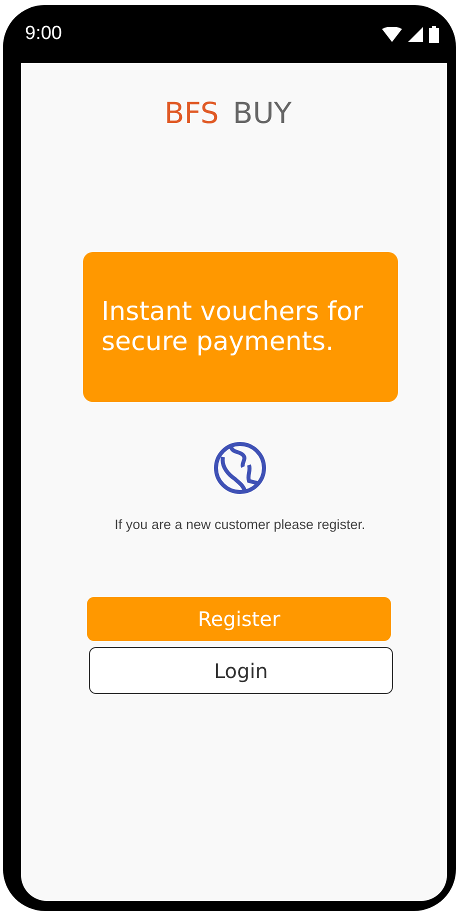 The width and height of the screenshot is (456, 911). What do you see at coordinates (233, 327) in the screenshot?
I see `banner-text: Instant vouchers for secure payments.` at bounding box center [233, 327].